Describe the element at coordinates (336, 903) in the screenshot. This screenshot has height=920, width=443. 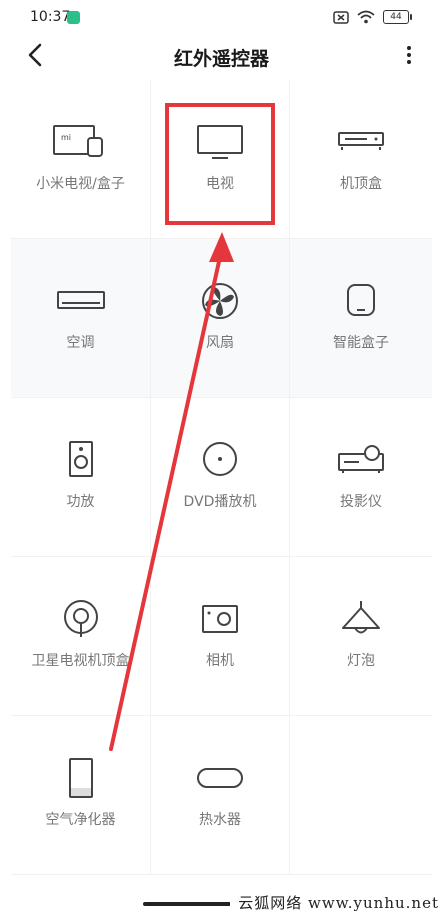
I see `watermark: 云狐网络 www.yunhu.net` at that location.